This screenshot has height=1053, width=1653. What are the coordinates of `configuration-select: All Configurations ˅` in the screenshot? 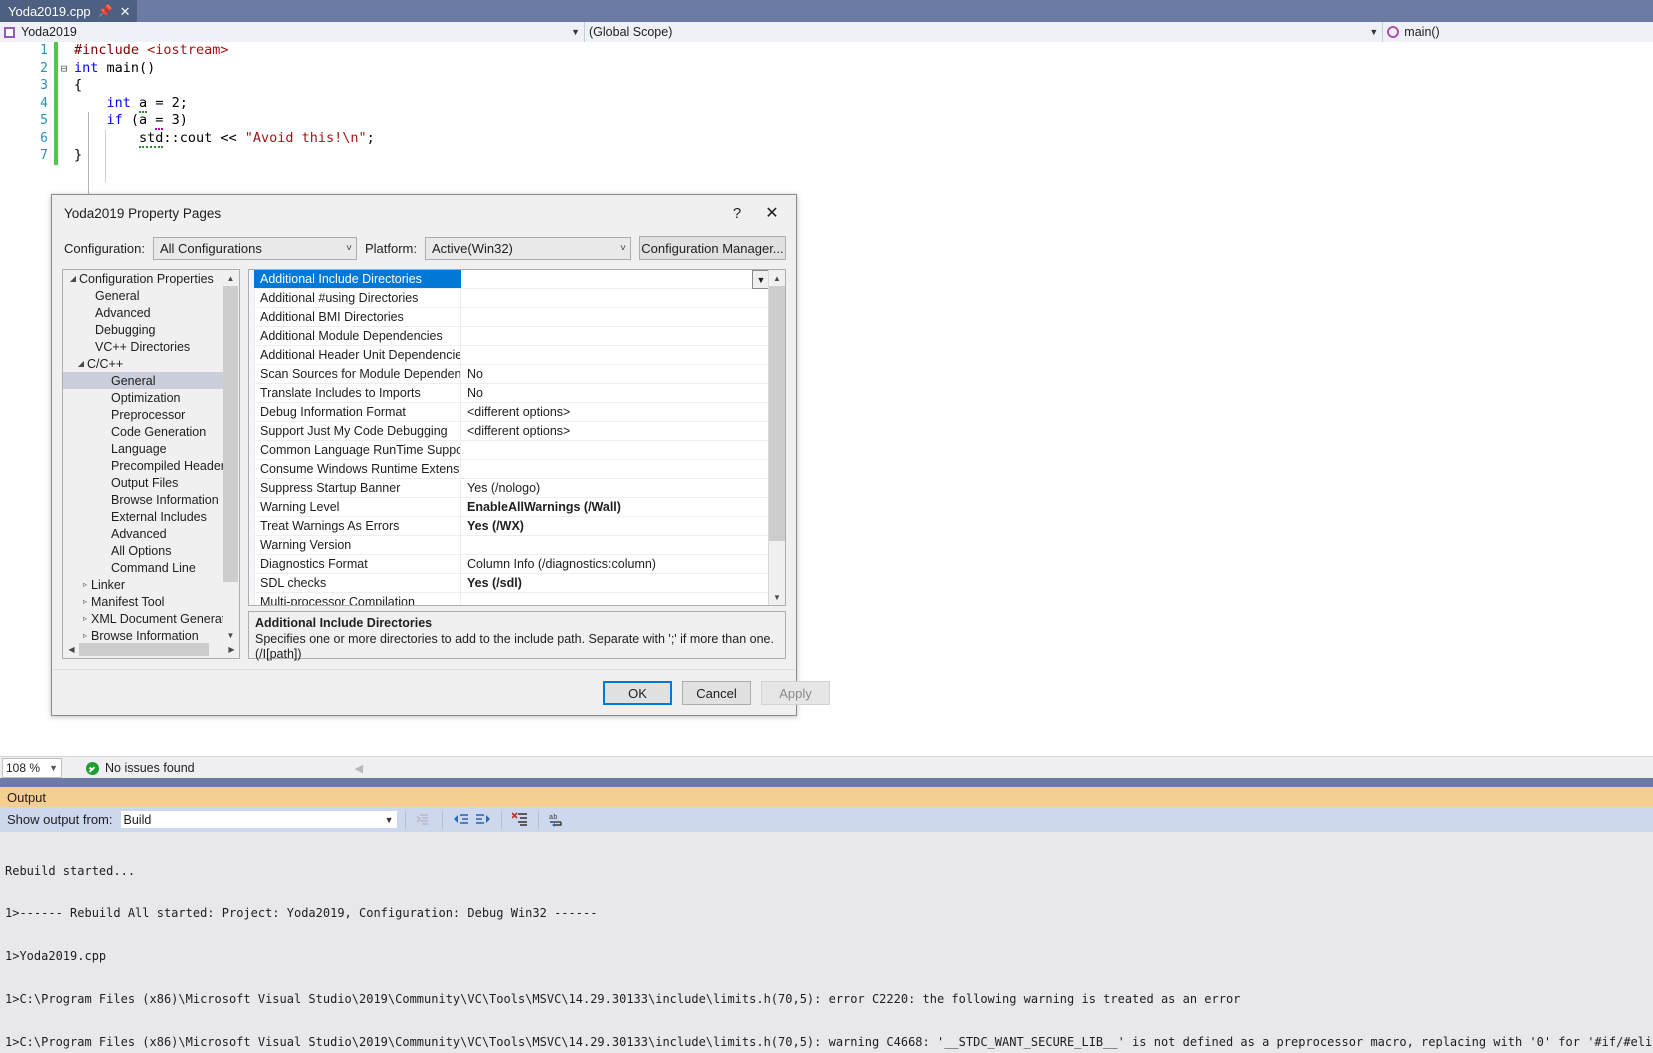 It's located at (254, 248).